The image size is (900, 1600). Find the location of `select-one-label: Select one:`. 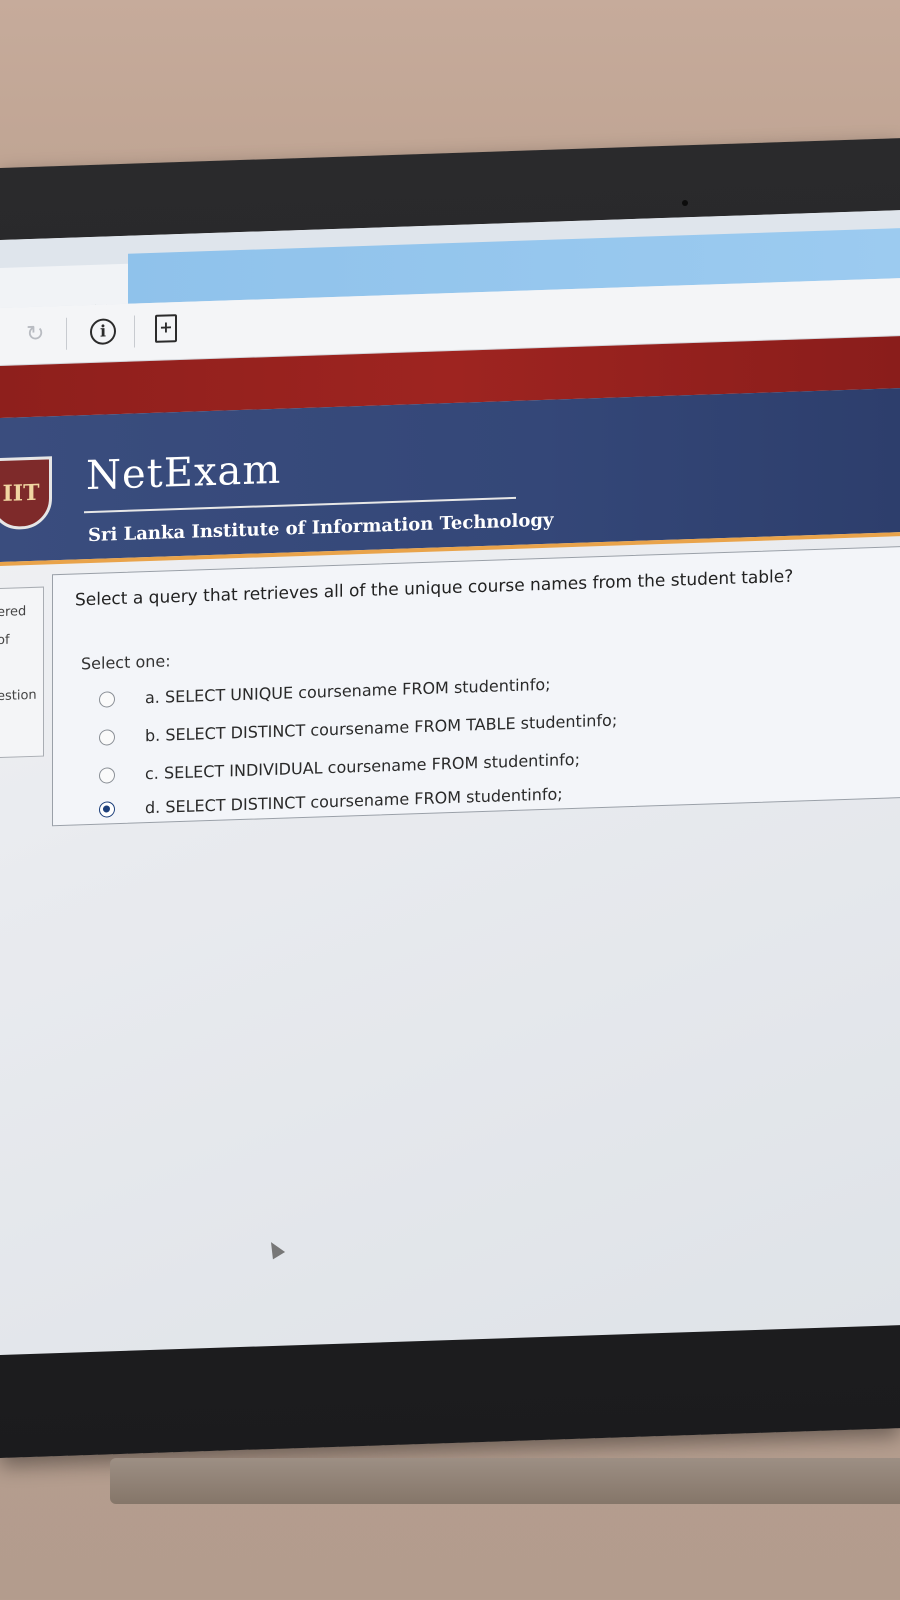

select-one-label: Select one: is located at coordinates (126, 662).